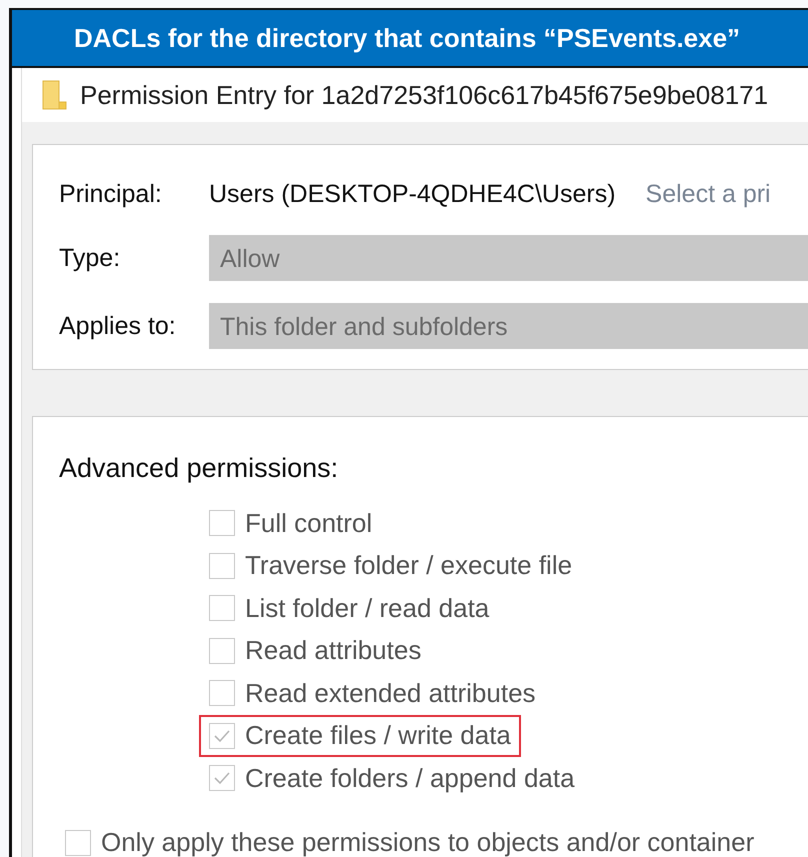 The image size is (808, 857). I want to click on checkbox-label: Read attributes, so click(333, 650).